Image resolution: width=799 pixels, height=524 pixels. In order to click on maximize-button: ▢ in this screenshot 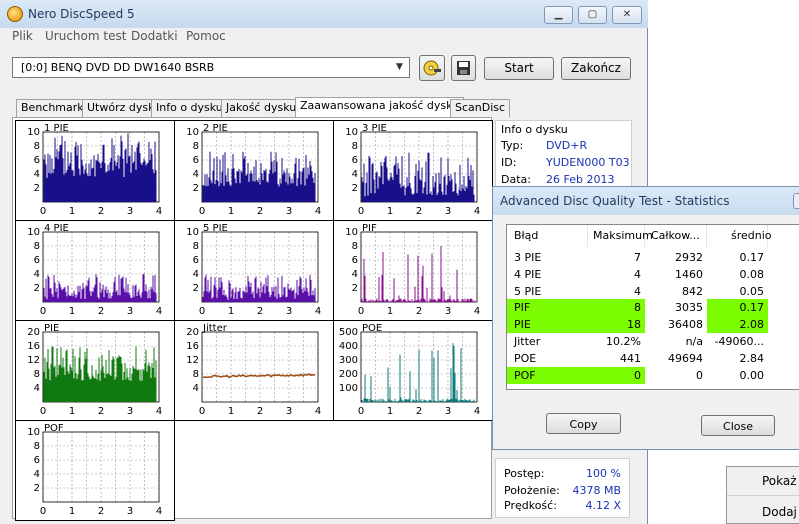, I will do `click(592, 15)`.